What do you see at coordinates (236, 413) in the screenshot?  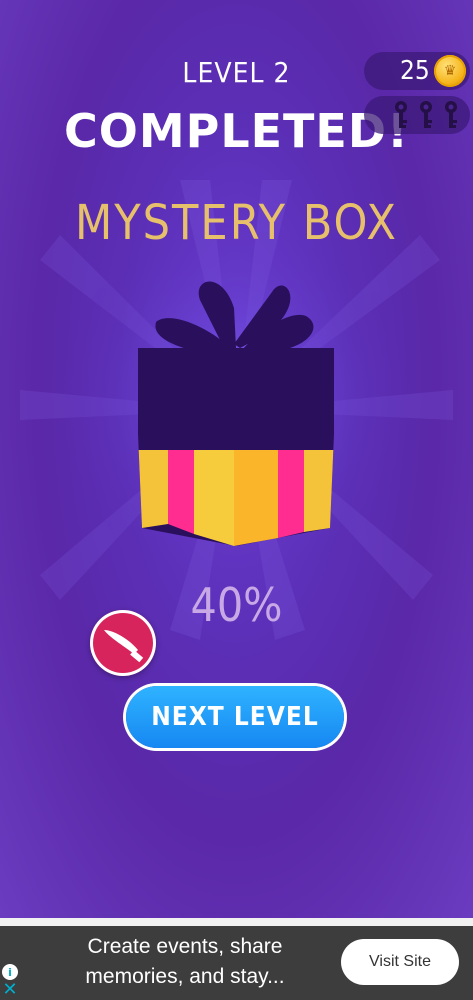 I see `gift-box-icon` at bounding box center [236, 413].